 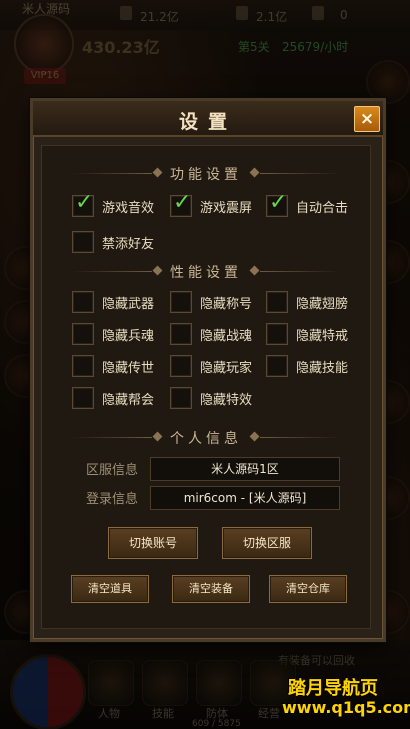 What do you see at coordinates (226, 208) in the screenshot?
I see `option-label: 游戏震屏` at bounding box center [226, 208].